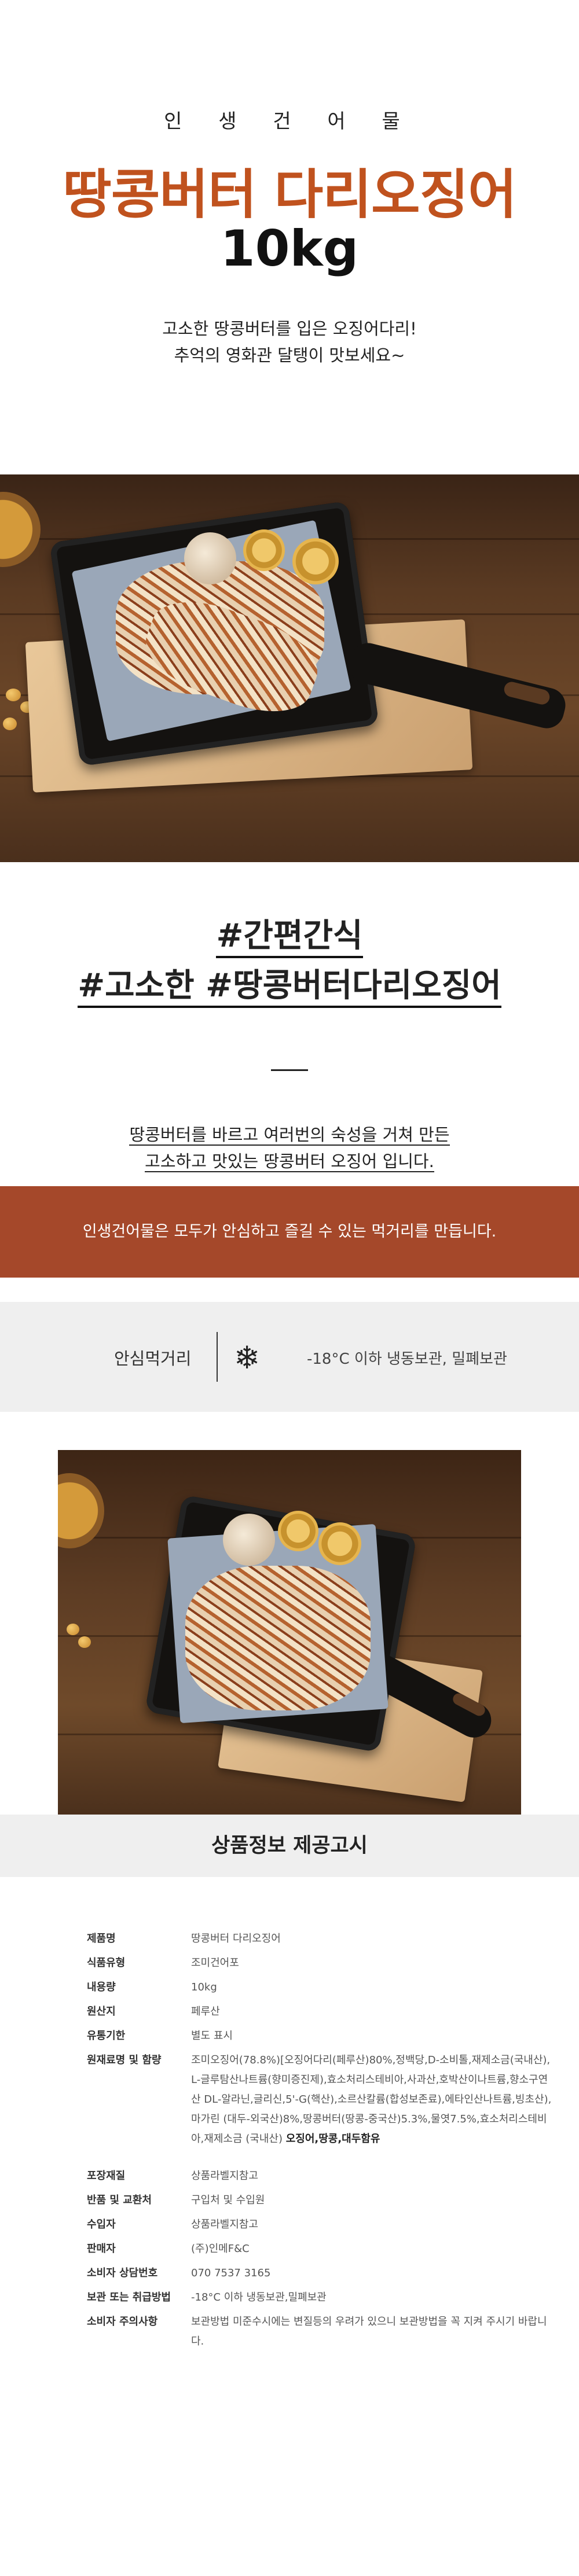  What do you see at coordinates (289, 983) in the screenshot?
I see `hashtag-line-2: #고소한 #땅콩버터다리오징어` at bounding box center [289, 983].